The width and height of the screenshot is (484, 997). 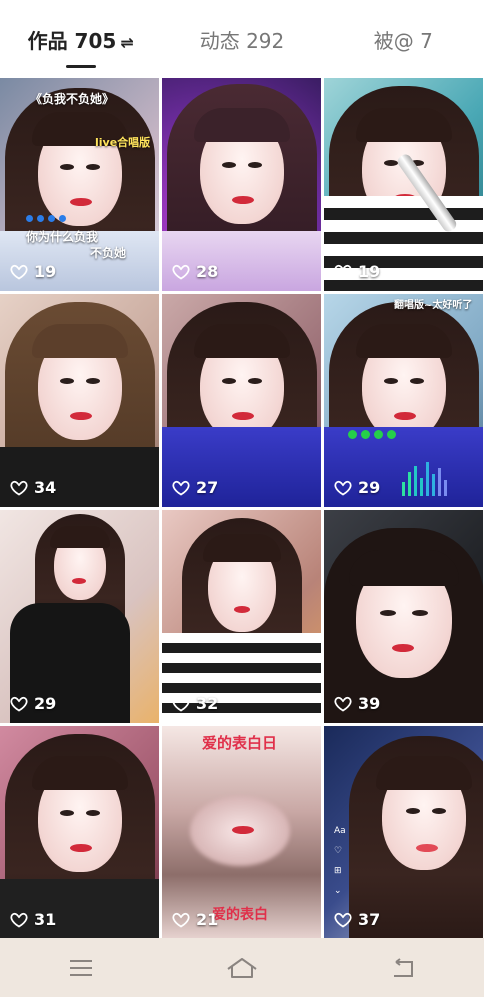 I want to click on video-thumbnail: 39, so click(x=403, y=616).